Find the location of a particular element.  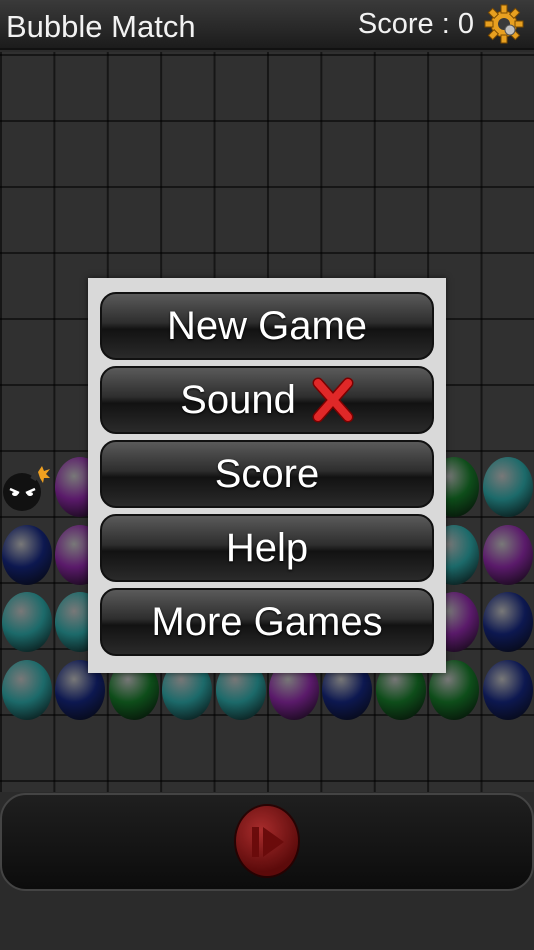

bomb-icon is located at coordinates (26, 488).